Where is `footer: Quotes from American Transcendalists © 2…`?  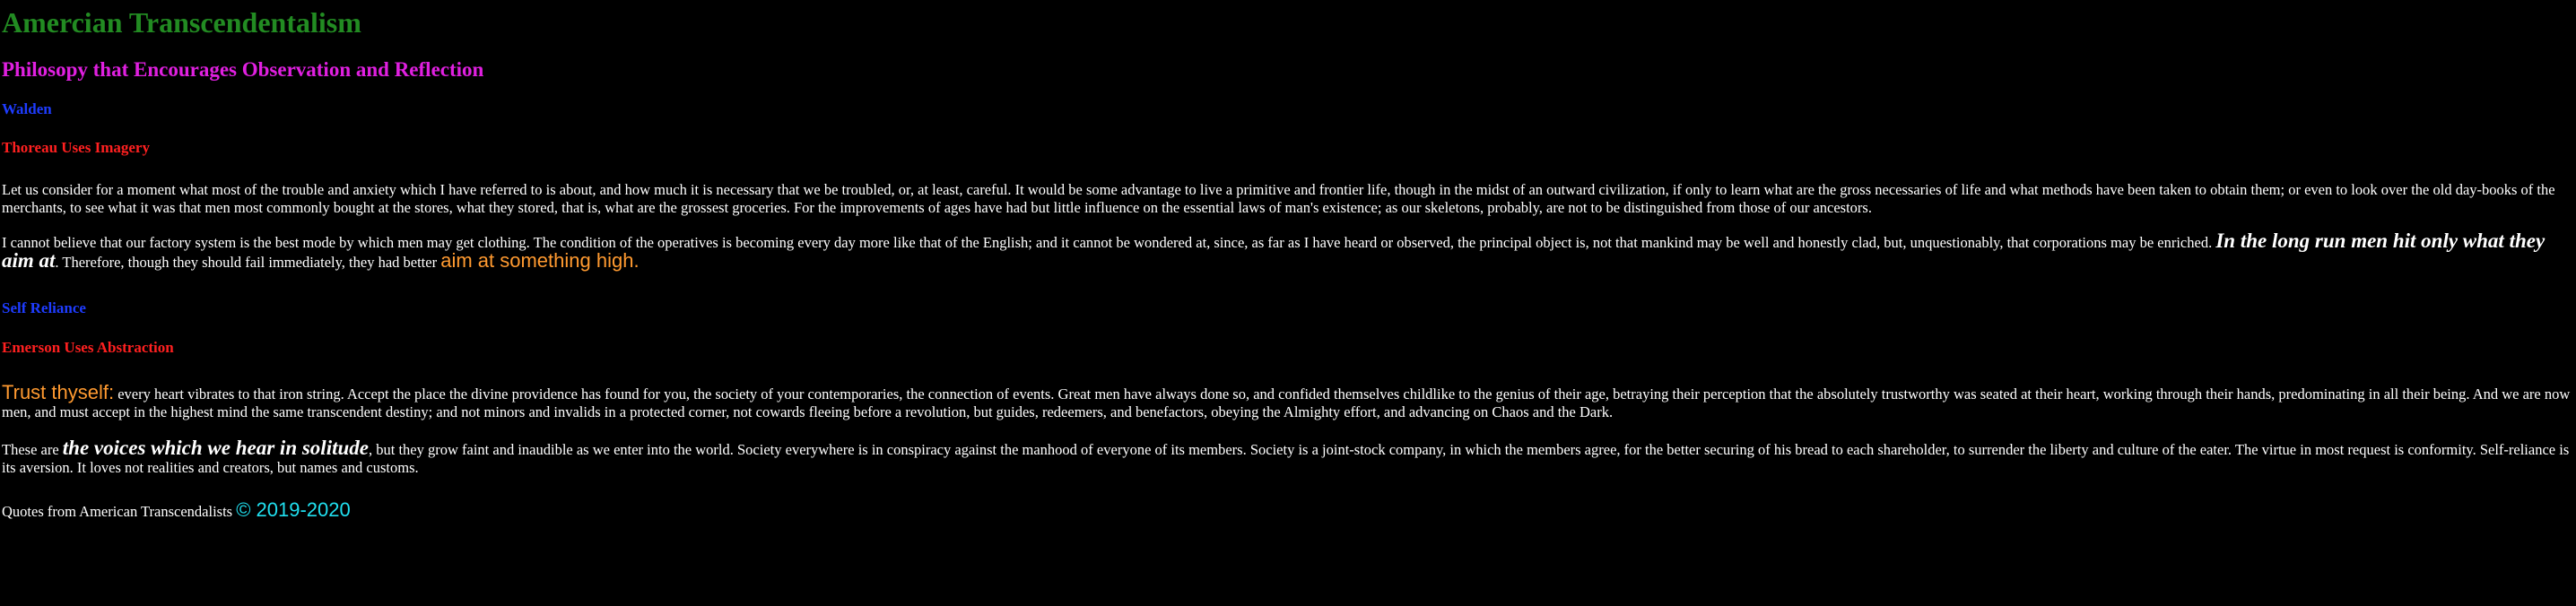 footer: Quotes from American Transcendalists © 2… is located at coordinates (176, 511).